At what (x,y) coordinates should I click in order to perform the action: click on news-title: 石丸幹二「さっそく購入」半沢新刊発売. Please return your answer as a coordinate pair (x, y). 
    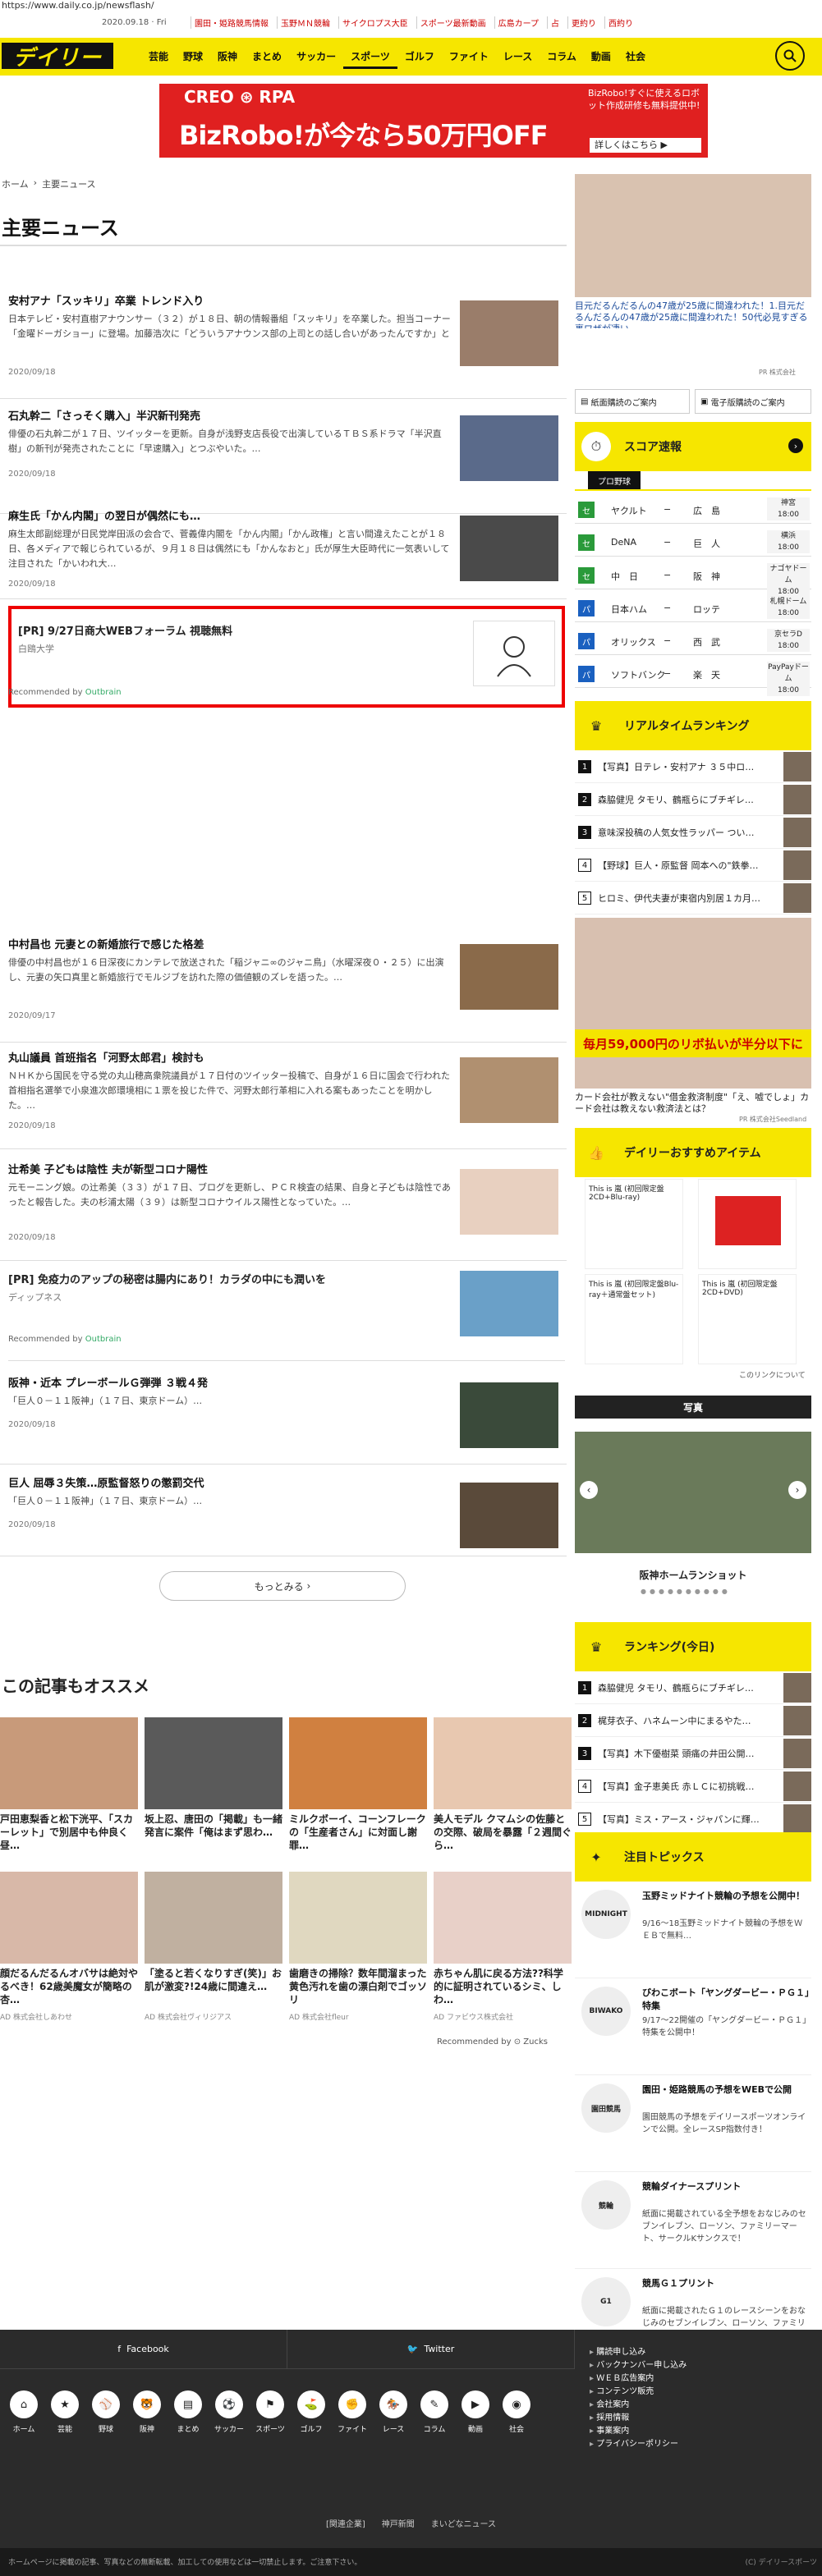
    Looking at the image, I should click on (104, 415).